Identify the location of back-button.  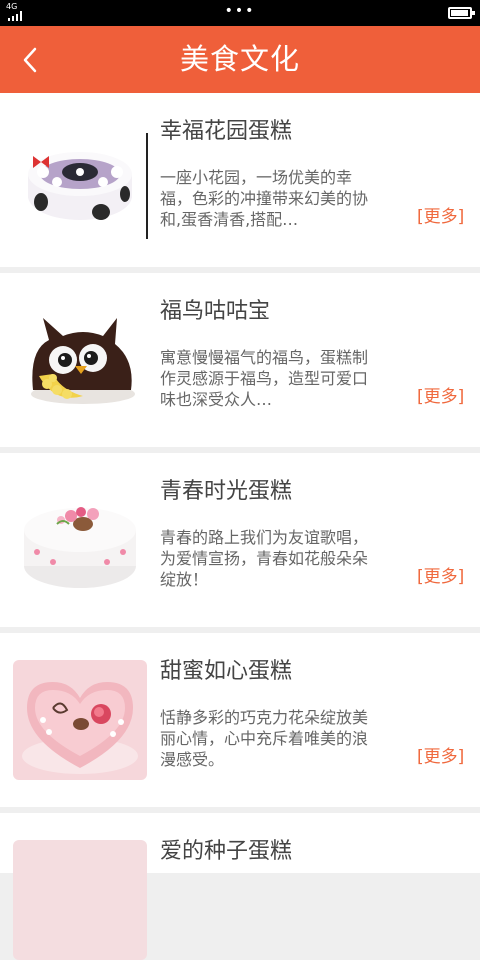
(30, 59).